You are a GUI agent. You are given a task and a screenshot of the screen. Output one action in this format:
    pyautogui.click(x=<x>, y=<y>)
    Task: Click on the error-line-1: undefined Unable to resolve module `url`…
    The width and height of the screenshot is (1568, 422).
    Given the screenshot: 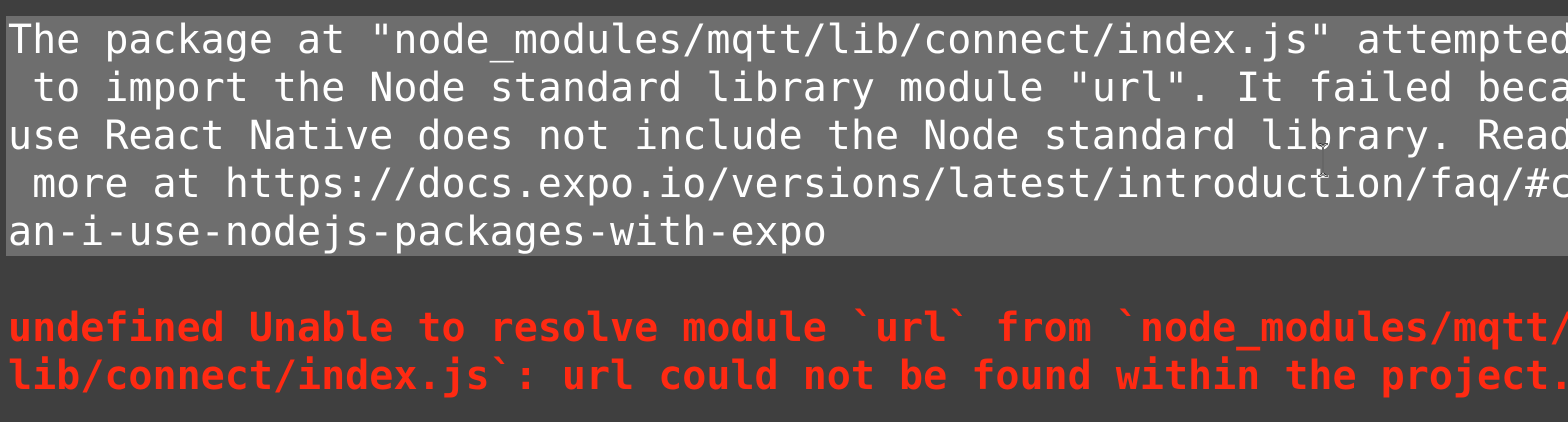 What is the action you would take?
    pyautogui.click(x=788, y=328)
    